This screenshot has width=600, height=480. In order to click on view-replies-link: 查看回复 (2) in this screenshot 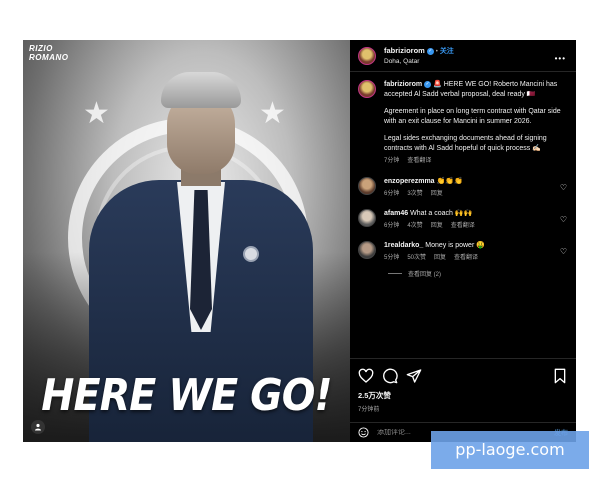, I will do `click(482, 273)`.